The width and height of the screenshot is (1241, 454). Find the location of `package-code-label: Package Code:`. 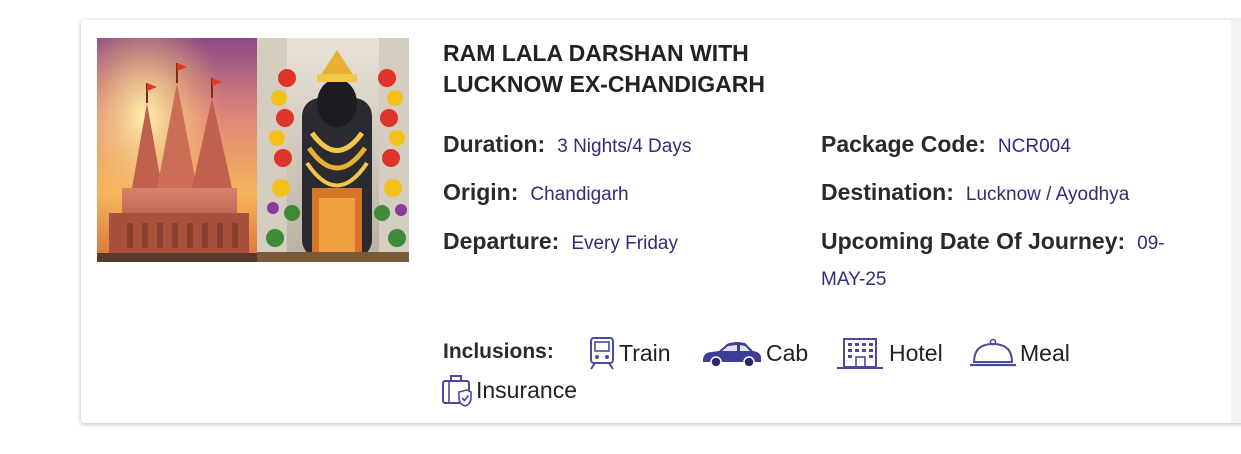

package-code-label: Package Code: is located at coordinates (903, 144).